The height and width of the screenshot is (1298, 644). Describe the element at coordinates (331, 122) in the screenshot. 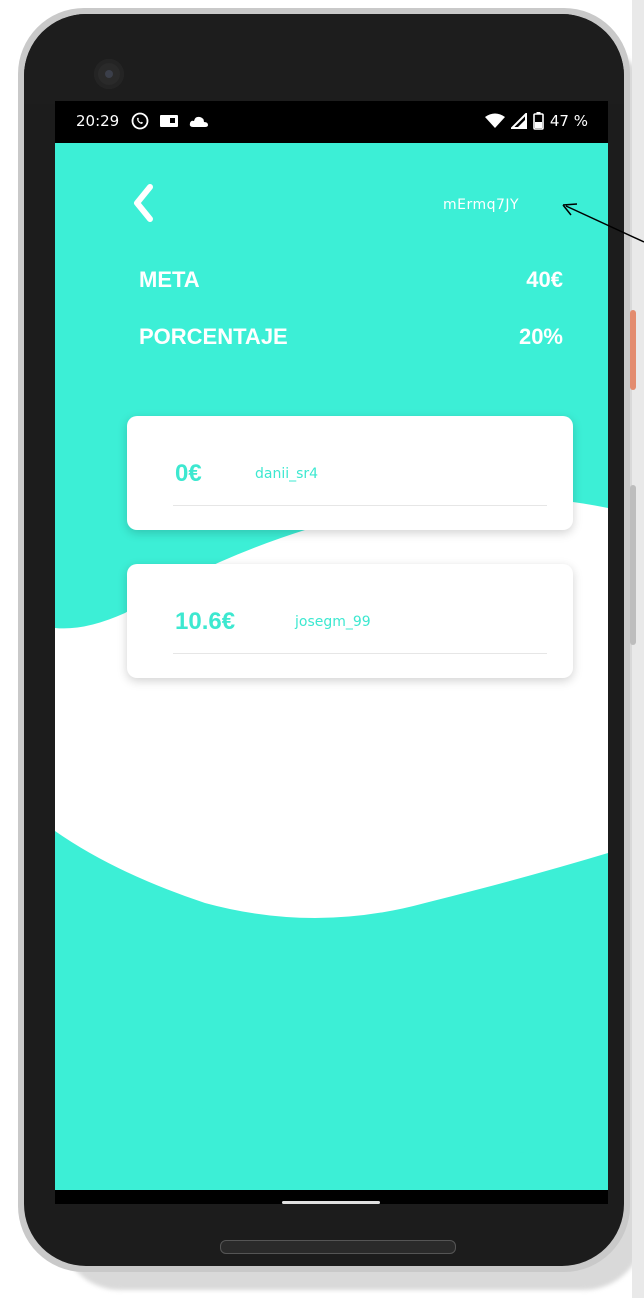

I see `status-bar: 20:29 47 %` at that location.